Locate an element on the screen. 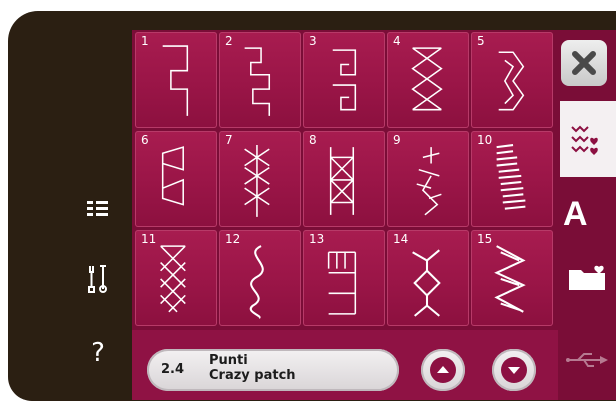  scroll-up-button is located at coordinates (443, 370).